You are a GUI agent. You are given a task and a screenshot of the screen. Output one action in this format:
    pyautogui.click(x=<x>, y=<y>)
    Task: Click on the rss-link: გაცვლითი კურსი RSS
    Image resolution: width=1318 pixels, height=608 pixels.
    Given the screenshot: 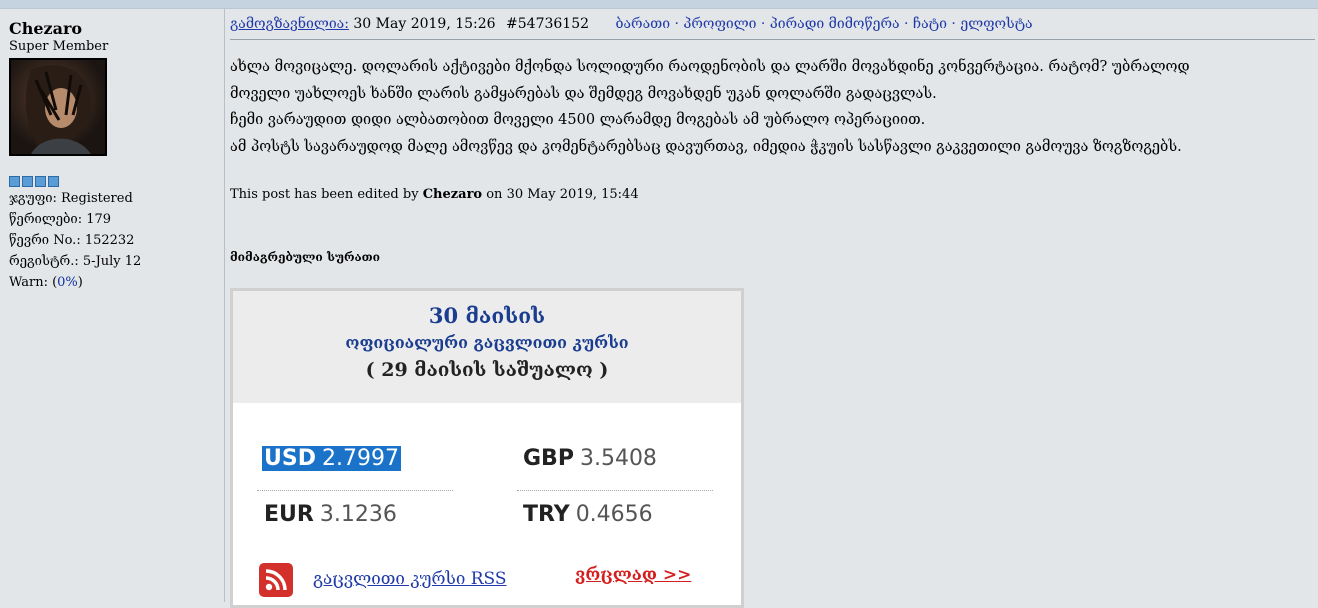 What is the action you would take?
    pyautogui.click(x=410, y=579)
    